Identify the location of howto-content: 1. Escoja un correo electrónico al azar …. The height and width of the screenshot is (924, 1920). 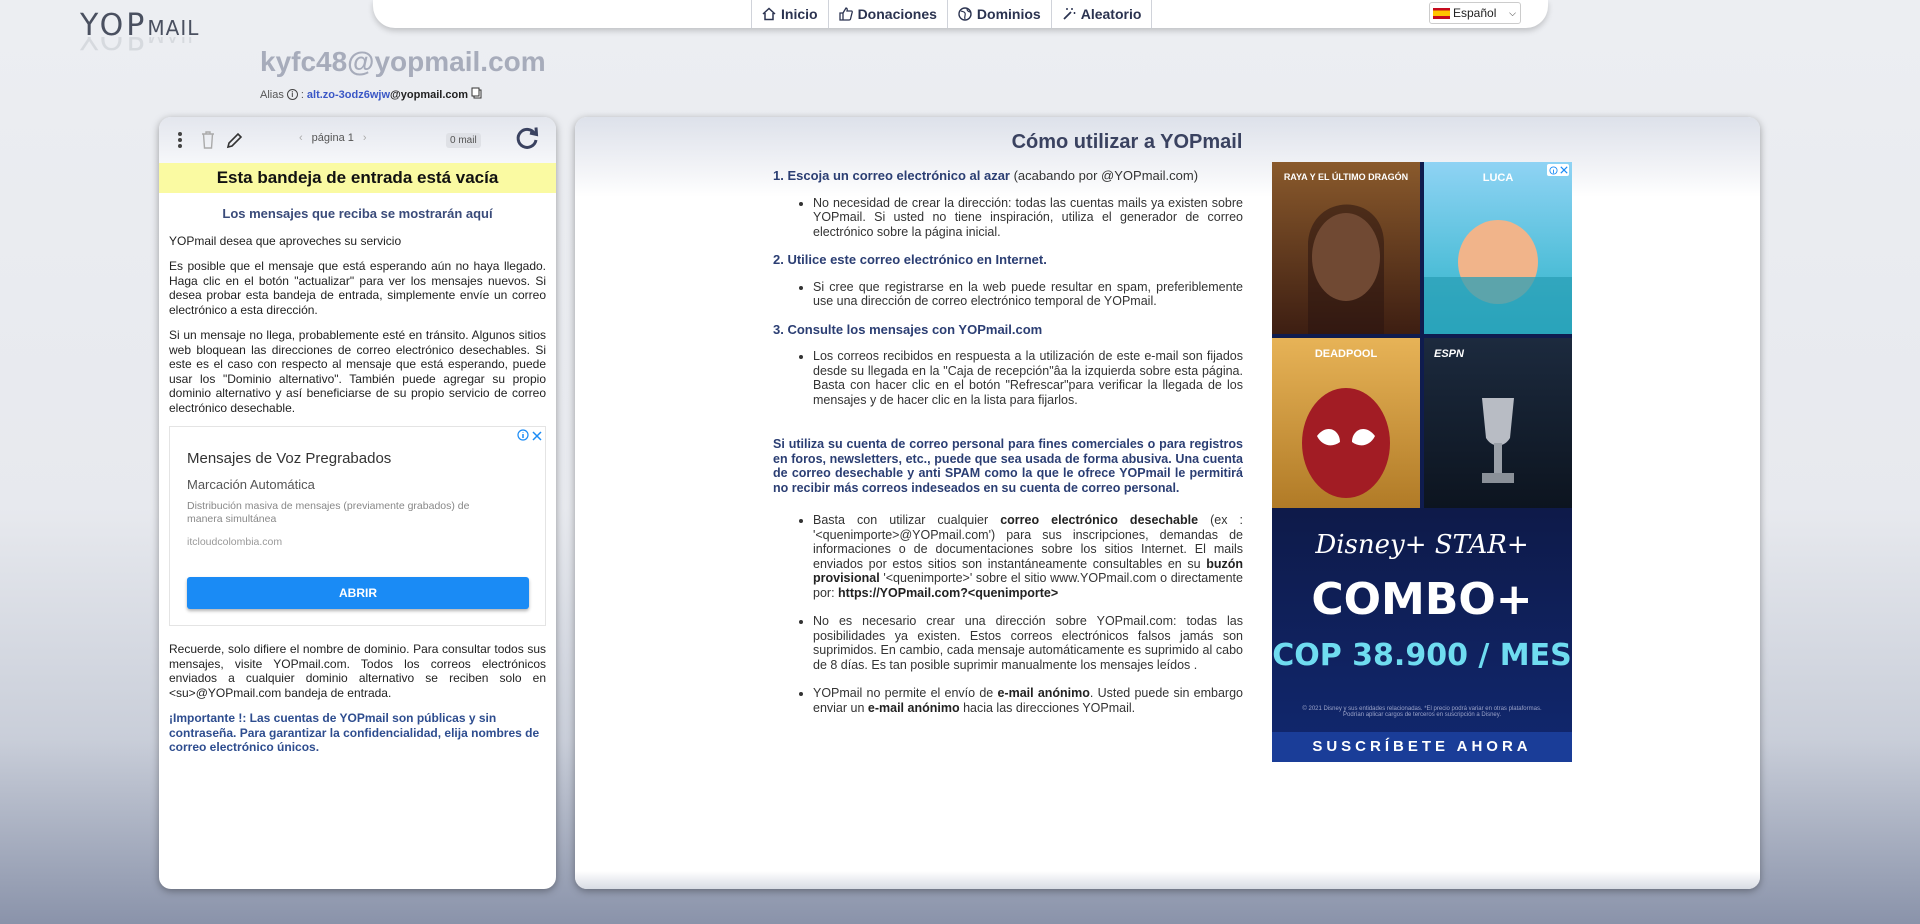
(1008, 448).